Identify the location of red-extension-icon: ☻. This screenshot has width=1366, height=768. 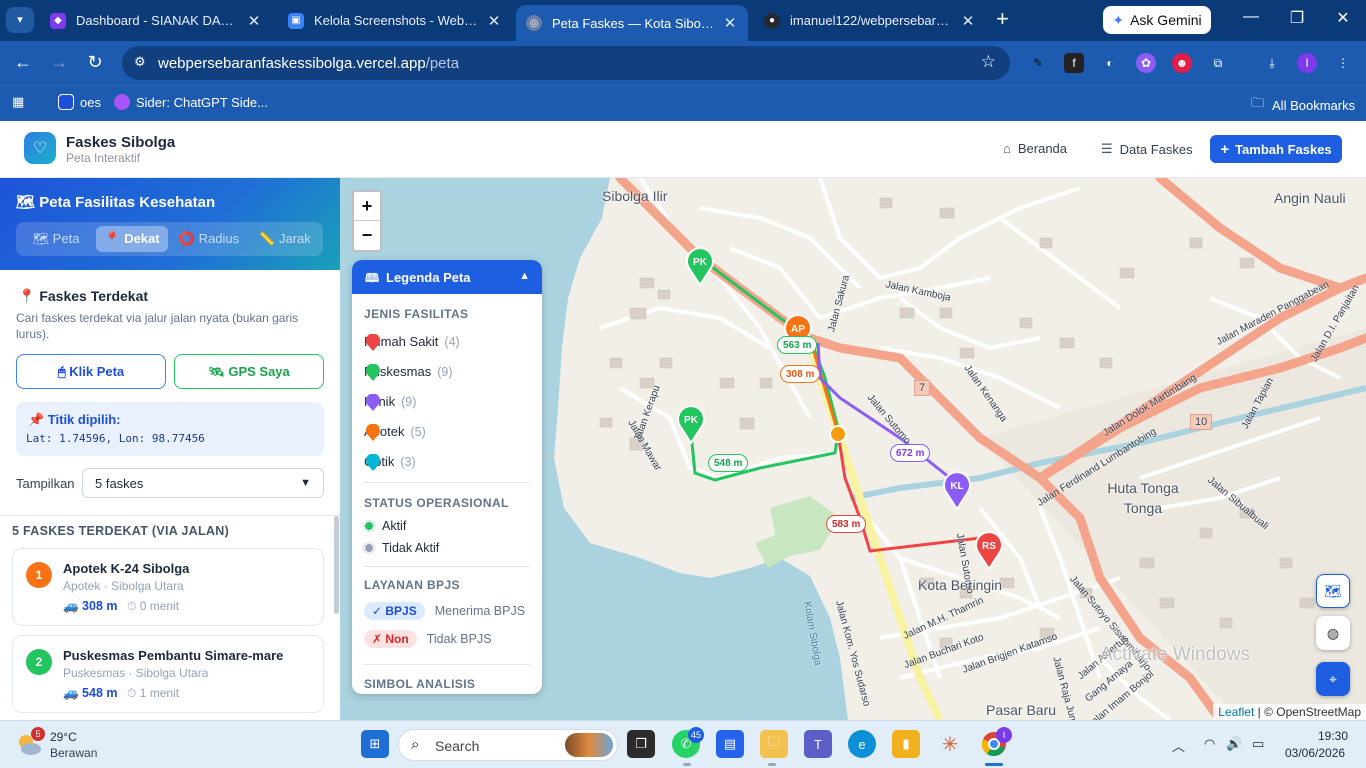
(1182, 63).